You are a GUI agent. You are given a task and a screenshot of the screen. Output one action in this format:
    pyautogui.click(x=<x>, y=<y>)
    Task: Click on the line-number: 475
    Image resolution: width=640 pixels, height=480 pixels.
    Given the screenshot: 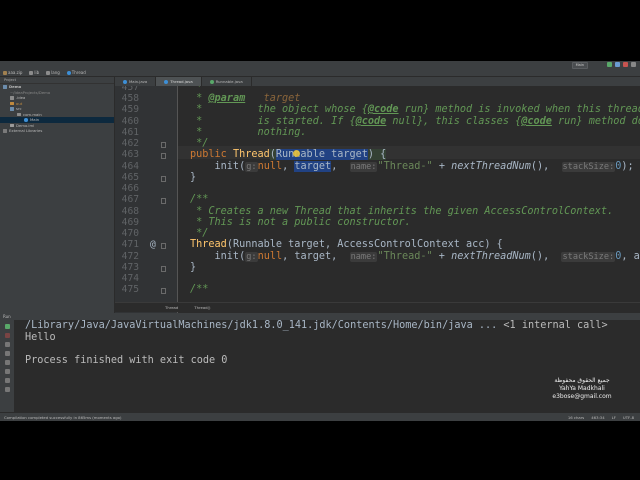 What is the action you would take?
    pyautogui.click(x=130, y=289)
    